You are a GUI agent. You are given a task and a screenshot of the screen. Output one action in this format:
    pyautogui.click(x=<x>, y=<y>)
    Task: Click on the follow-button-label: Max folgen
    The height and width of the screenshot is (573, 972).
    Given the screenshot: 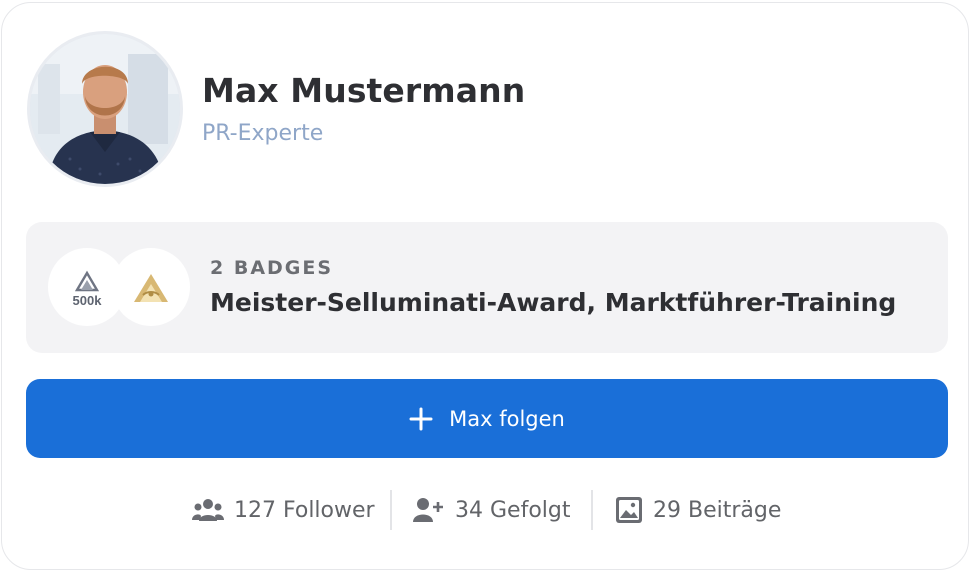 What is the action you would take?
    pyautogui.click(x=507, y=418)
    